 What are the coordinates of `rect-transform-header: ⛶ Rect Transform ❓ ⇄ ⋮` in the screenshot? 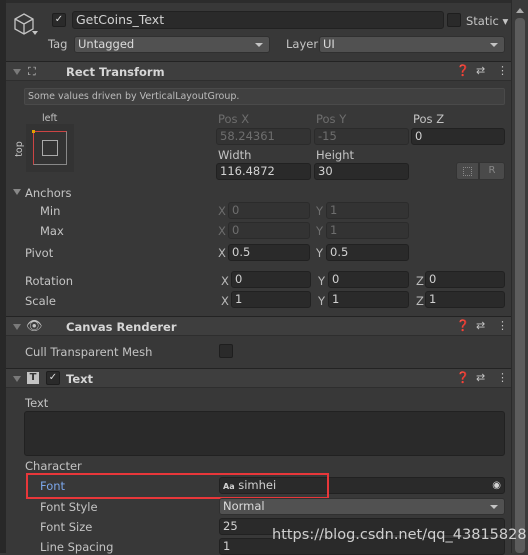 It's located at (258, 71).